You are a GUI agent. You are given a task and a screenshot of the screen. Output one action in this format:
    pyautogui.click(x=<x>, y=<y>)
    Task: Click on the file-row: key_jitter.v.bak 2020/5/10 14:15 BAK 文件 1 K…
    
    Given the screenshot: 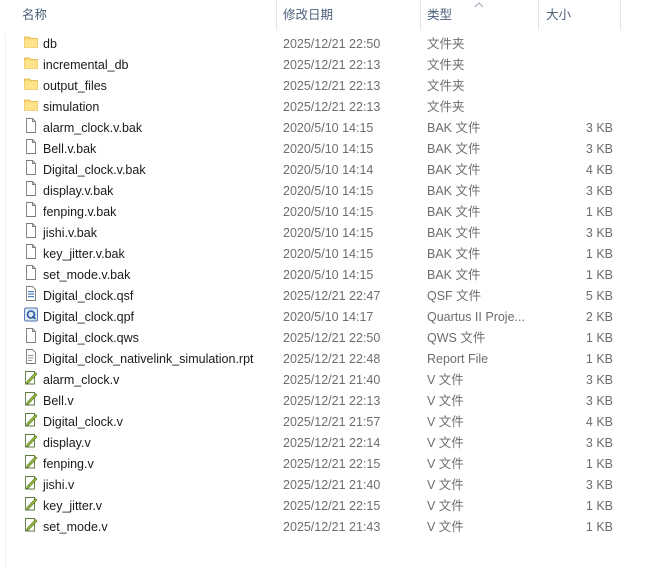 What is the action you would take?
    pyautogui.click(x=335, y=254)
    